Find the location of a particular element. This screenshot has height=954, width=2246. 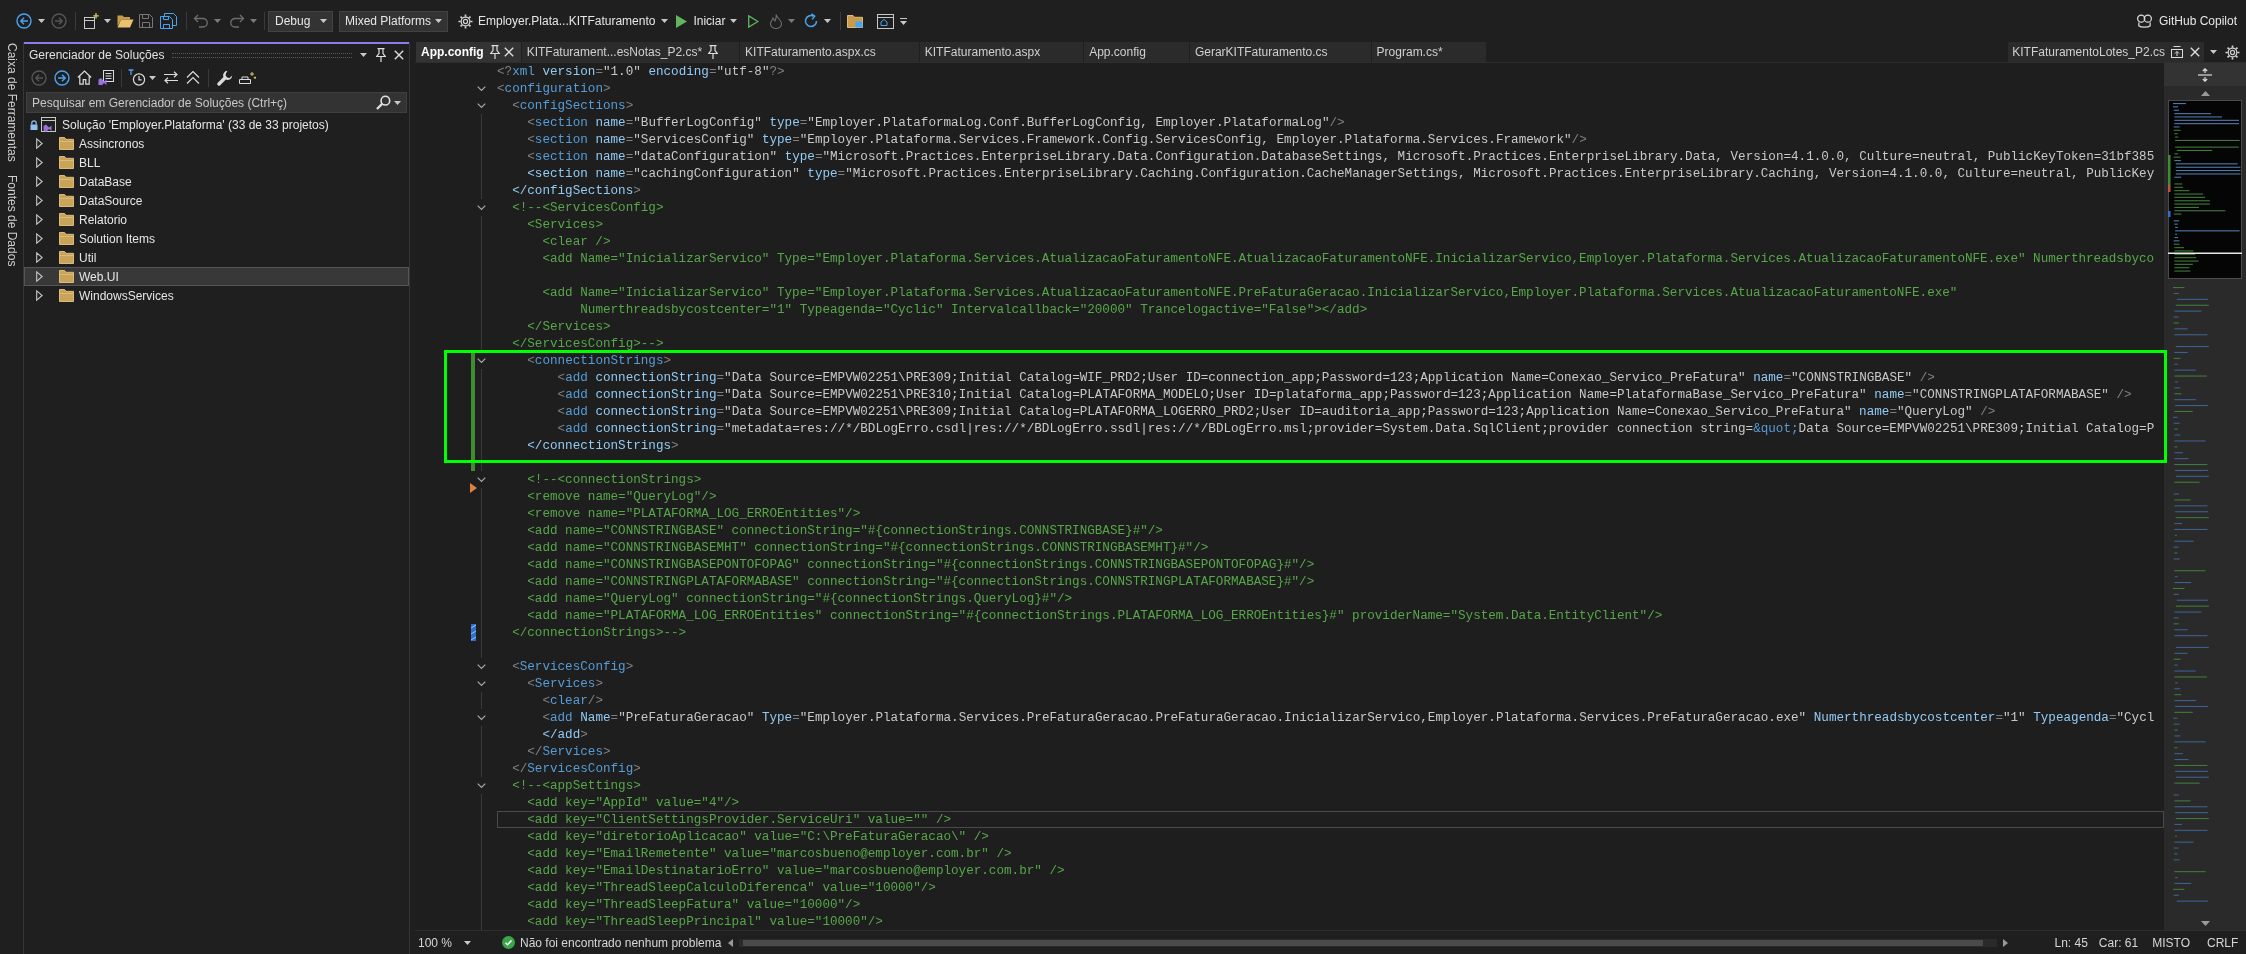

flame-icon is located at coordinates (776, 21).